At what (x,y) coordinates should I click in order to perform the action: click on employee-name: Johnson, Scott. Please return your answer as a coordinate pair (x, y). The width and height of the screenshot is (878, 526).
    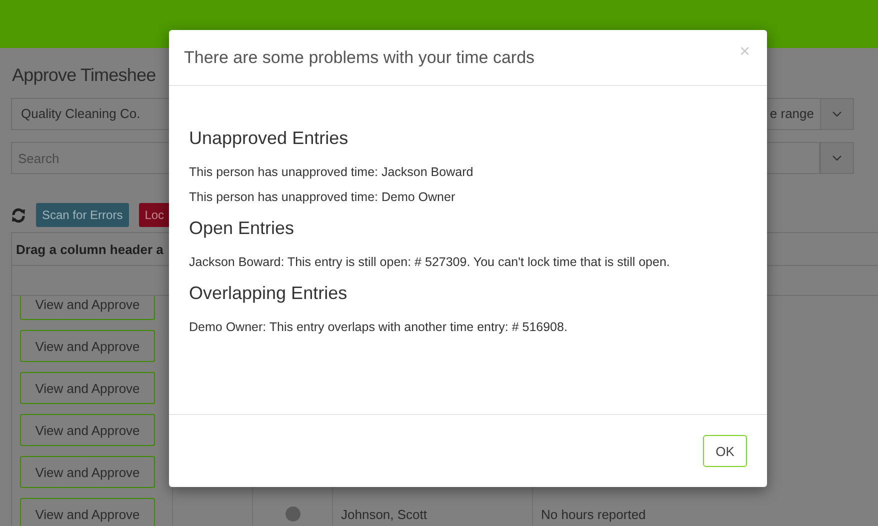
    Looking at the image, I should click on (384, 514).